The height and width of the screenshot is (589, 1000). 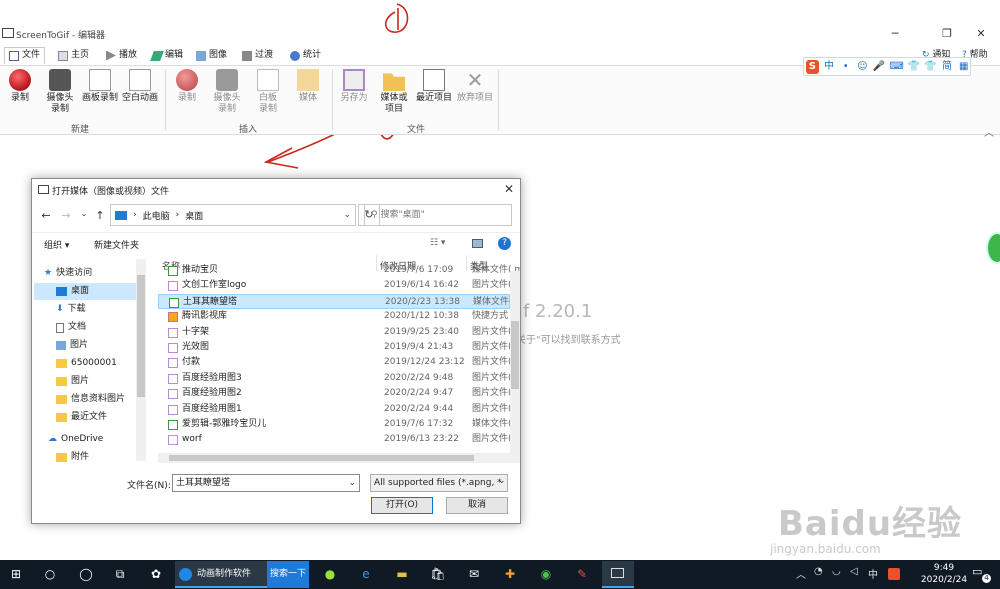 I want to click on insert-camera-record-button: 摄像头 录制, so click(x=227, y=92).